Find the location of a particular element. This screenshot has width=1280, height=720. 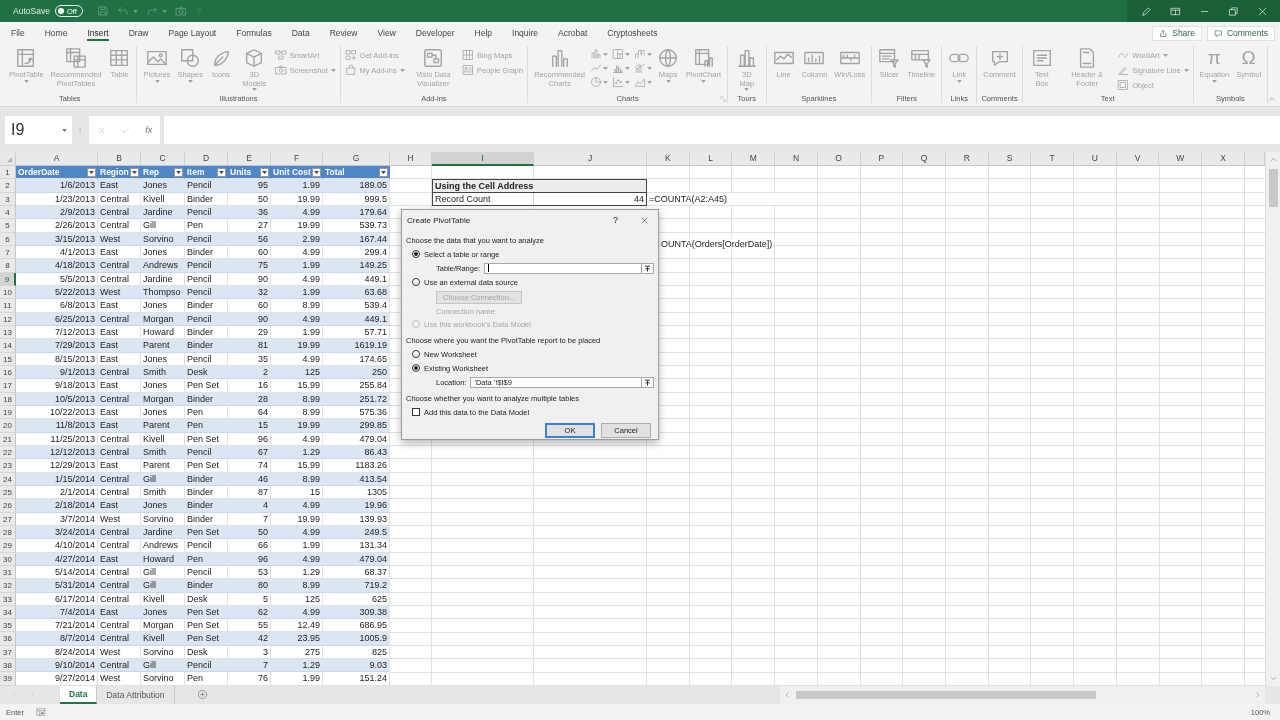

scroll-up-icon is located at coordinates (1273, 159).